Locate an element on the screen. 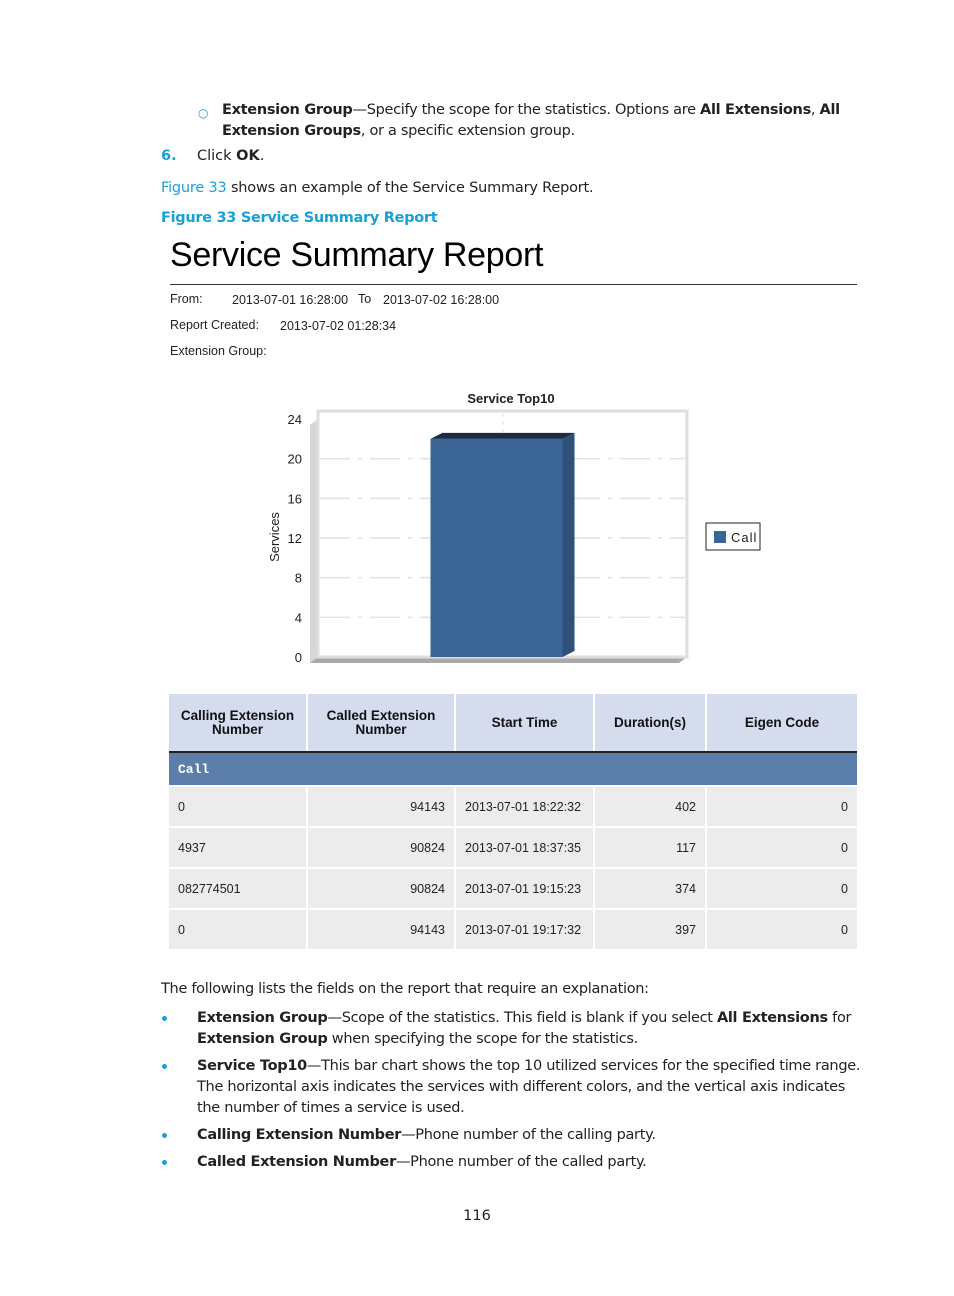  cell-duration: 117 is located at coordinates (650, 848).